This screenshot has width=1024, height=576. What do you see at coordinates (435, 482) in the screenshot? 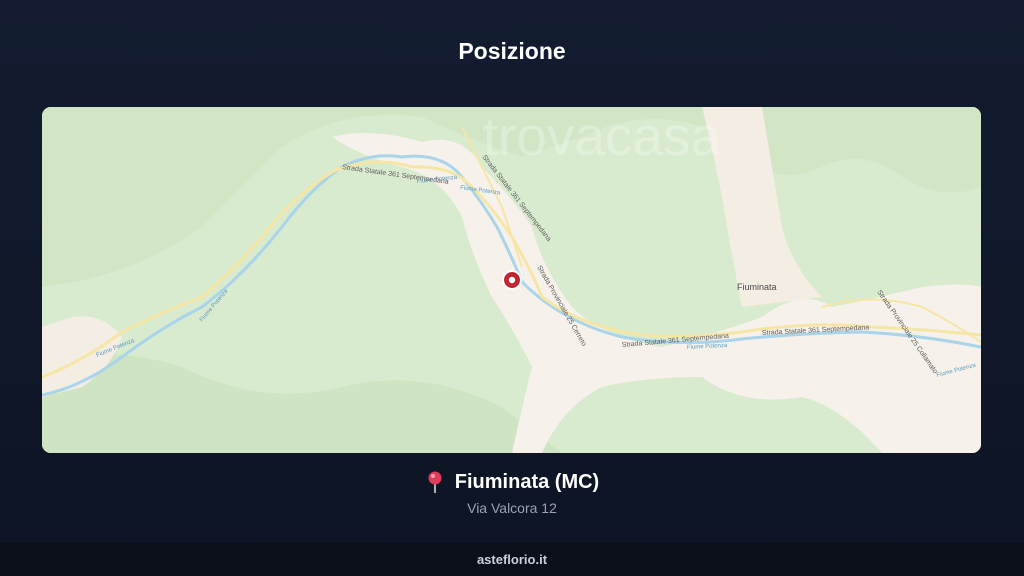
I see `pin-icon` at bounding box center [435, 482].